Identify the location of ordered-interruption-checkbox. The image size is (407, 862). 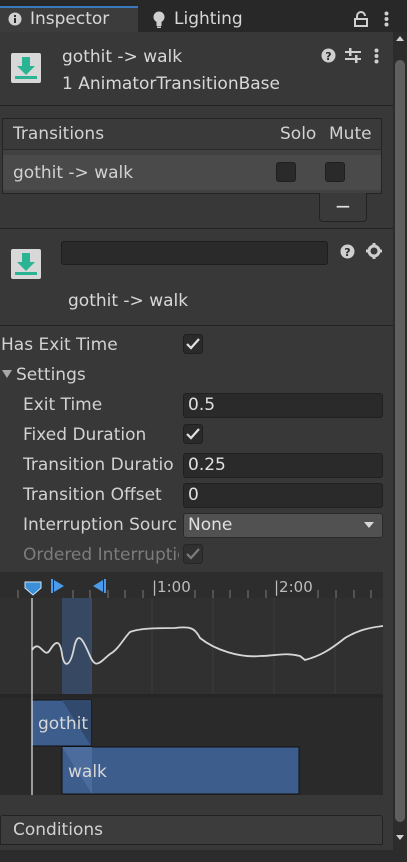
(193, 554).